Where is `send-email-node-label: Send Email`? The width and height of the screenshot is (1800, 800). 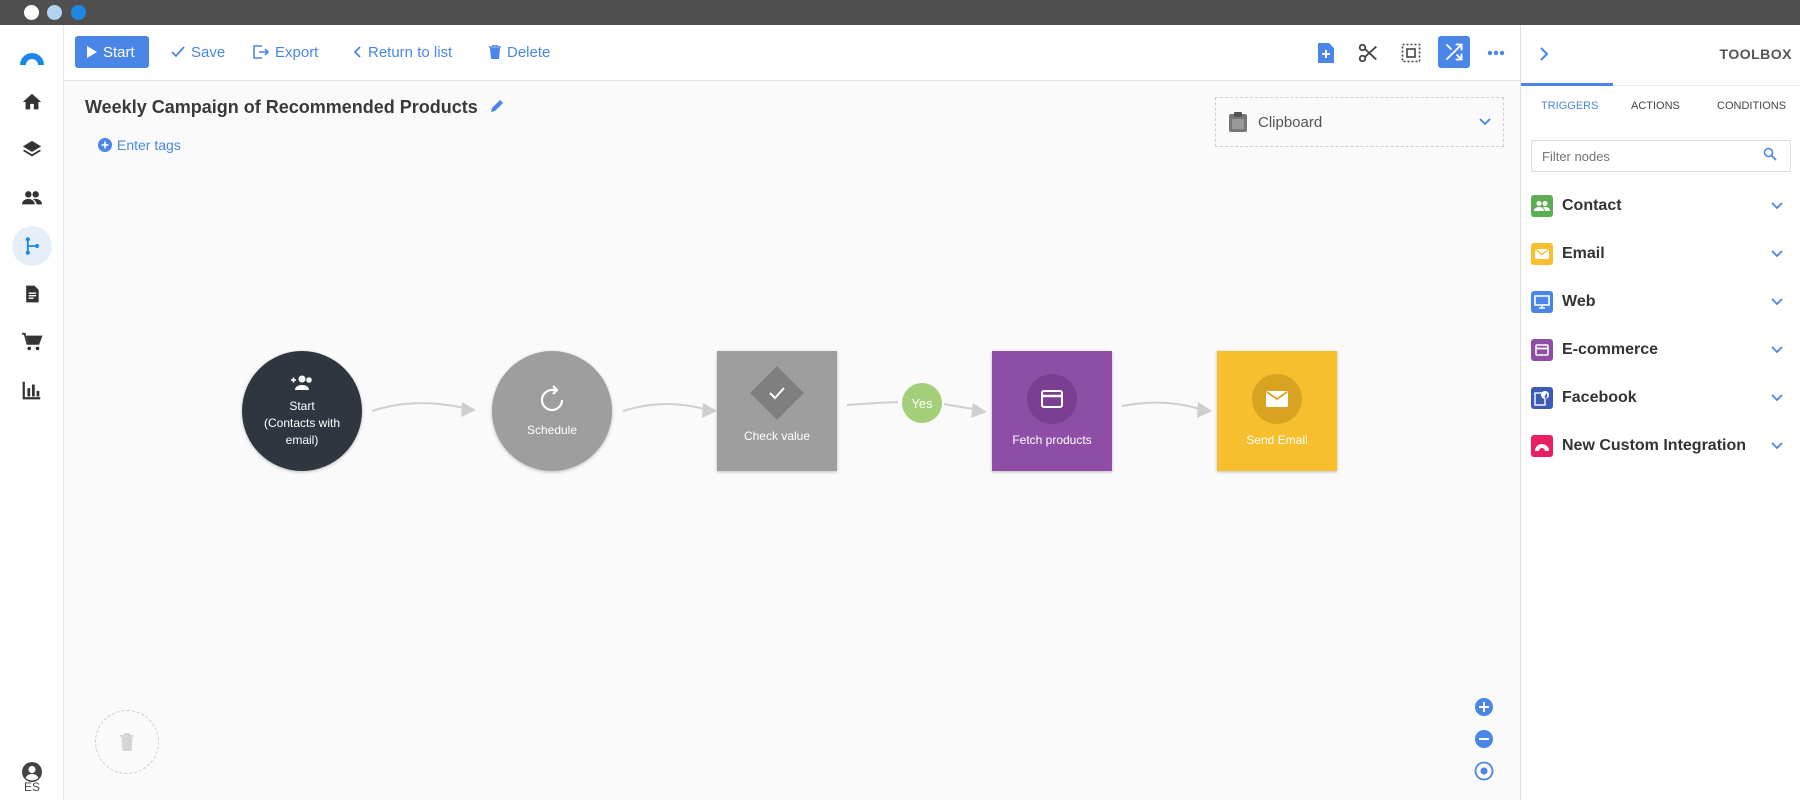 send-email-node-label: Send Email is located at coordinates (1277, 439).